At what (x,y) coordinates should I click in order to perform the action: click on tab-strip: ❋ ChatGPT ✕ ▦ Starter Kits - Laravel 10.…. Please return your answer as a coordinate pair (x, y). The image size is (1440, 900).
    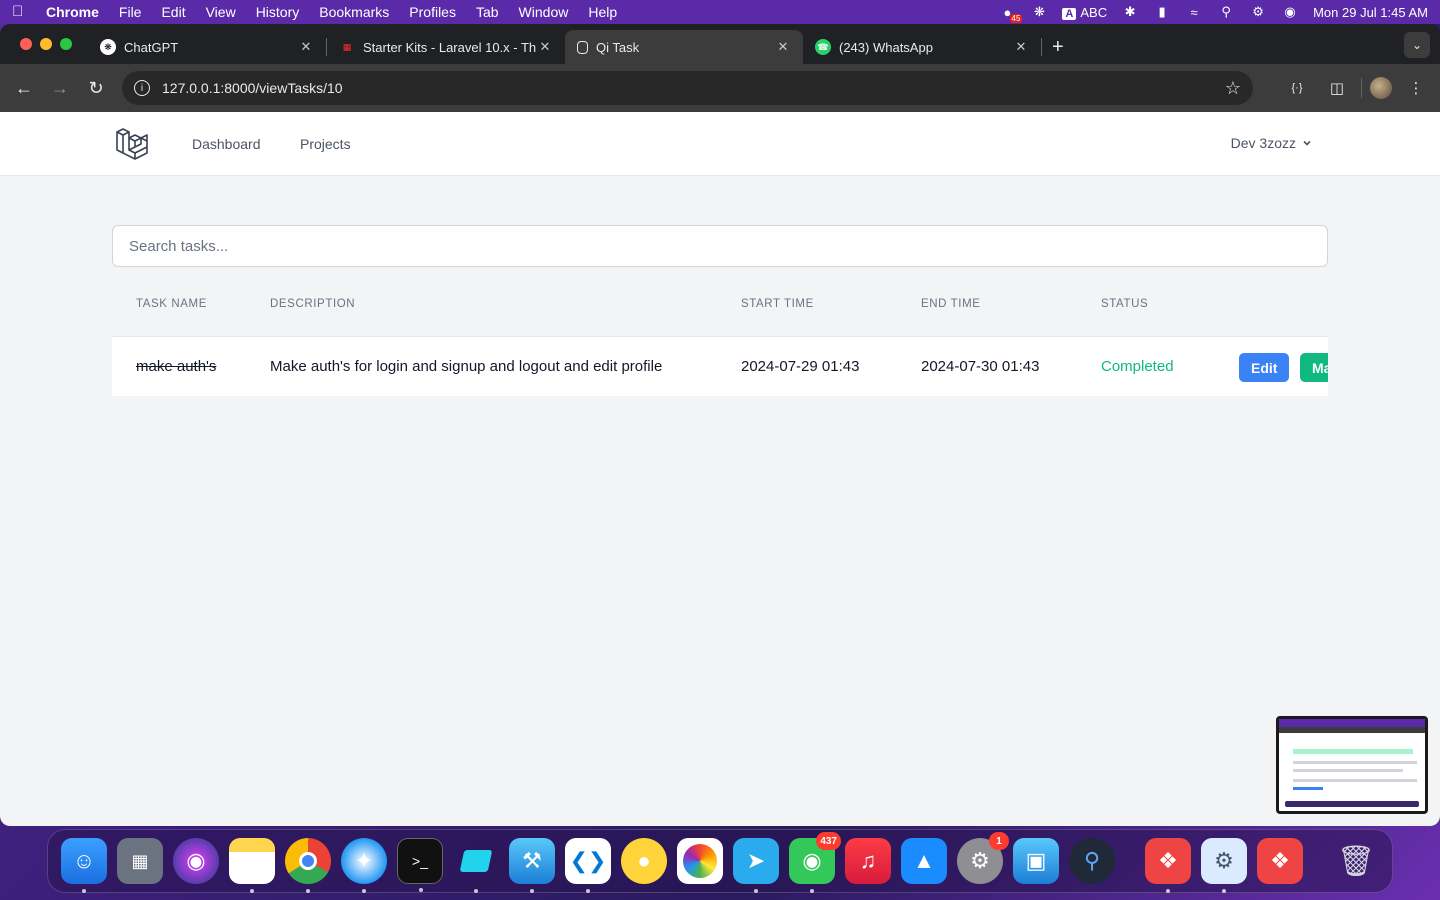
    Looking at the image, I should click on (720, 44).